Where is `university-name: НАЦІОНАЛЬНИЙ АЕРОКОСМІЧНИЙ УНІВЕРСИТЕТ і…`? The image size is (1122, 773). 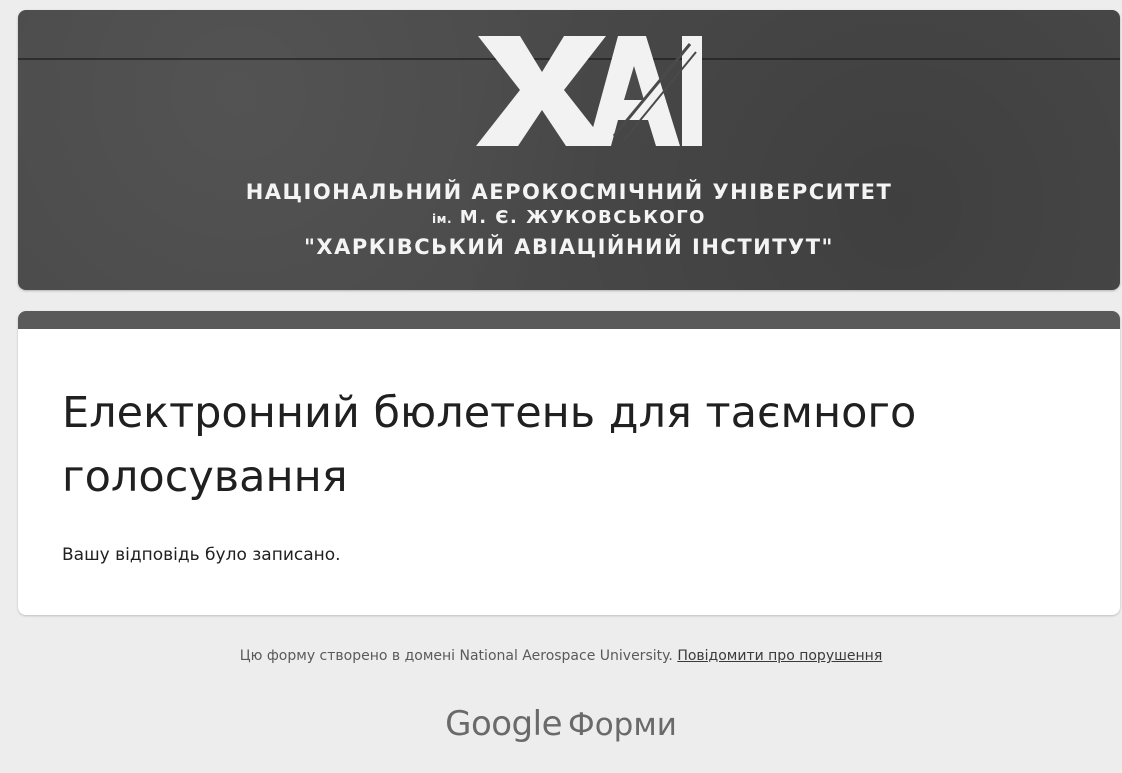
university-name: НАЦІОНАЛЬНИЙ АЕРОКОСМІЧНИЙ УНІВЕРСИТЕТ і… is located at coordinates (569, 220).